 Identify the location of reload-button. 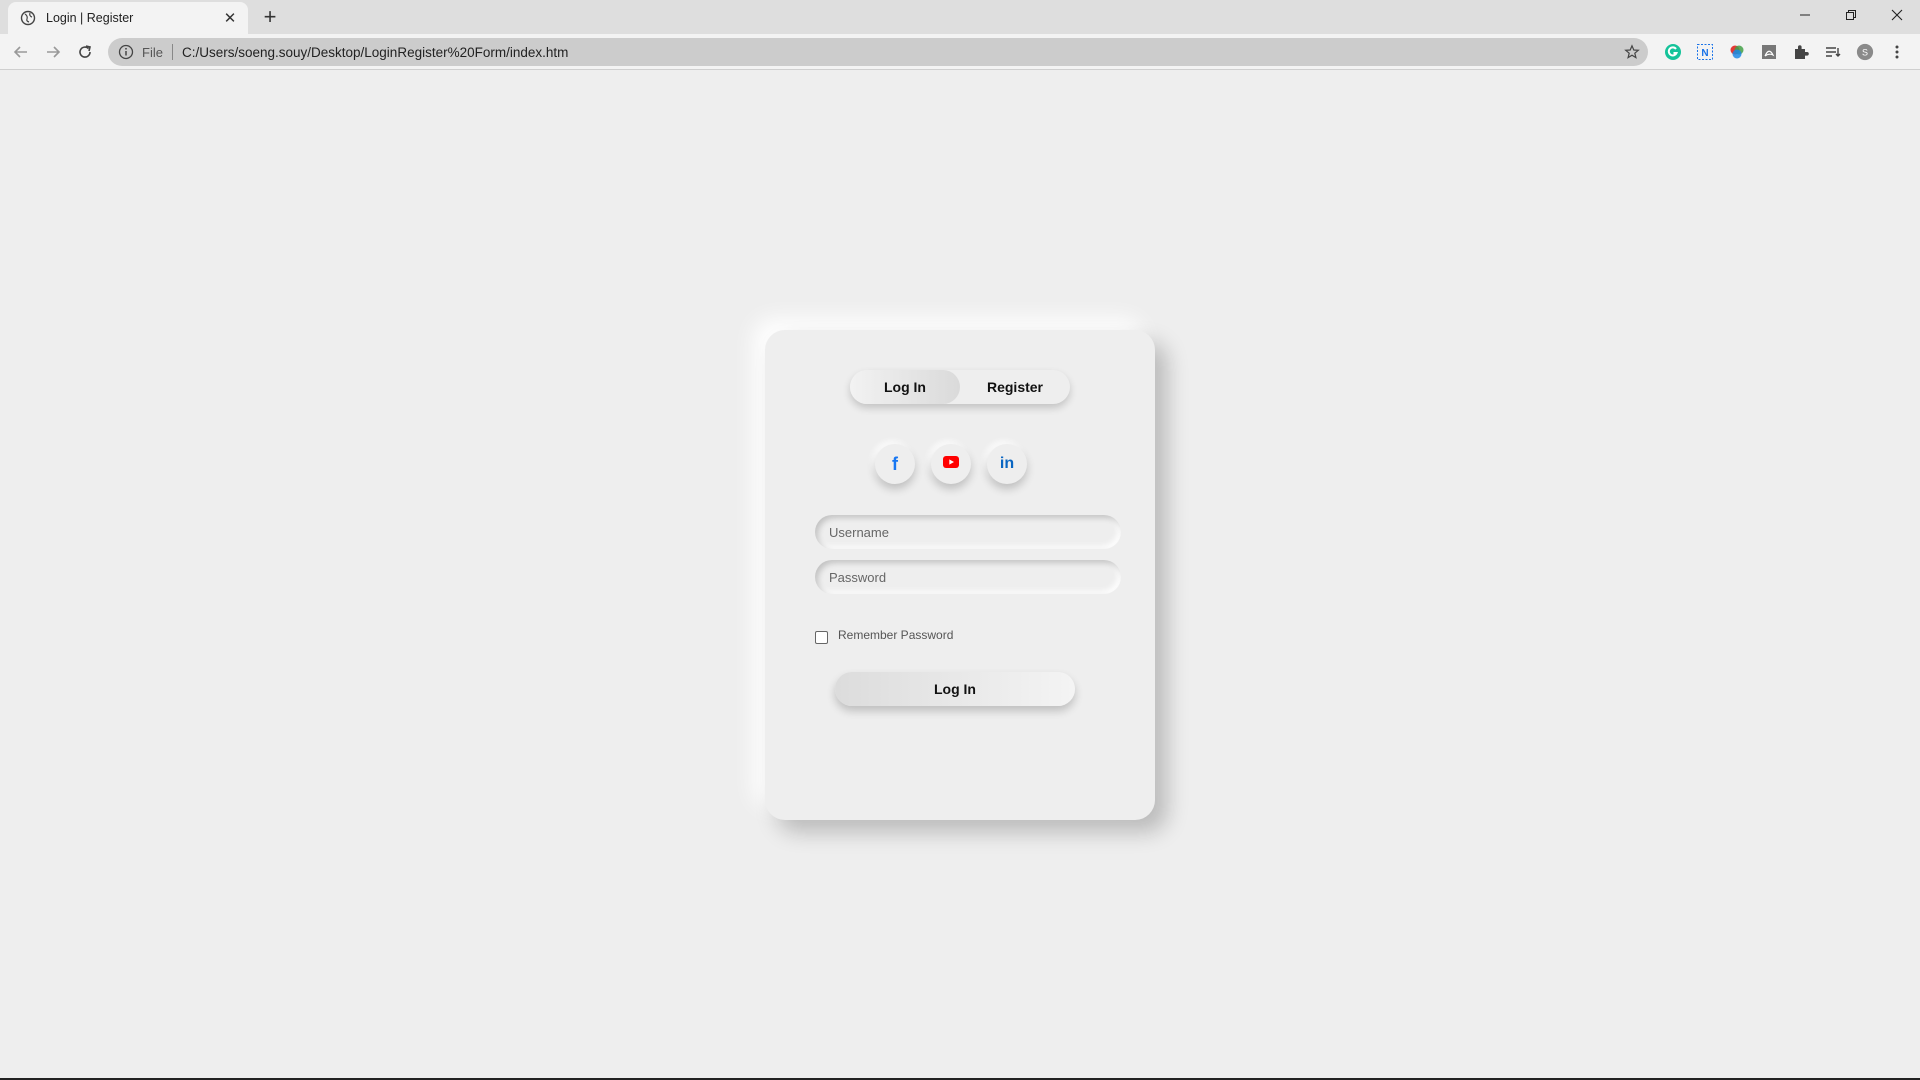
(85, 52).